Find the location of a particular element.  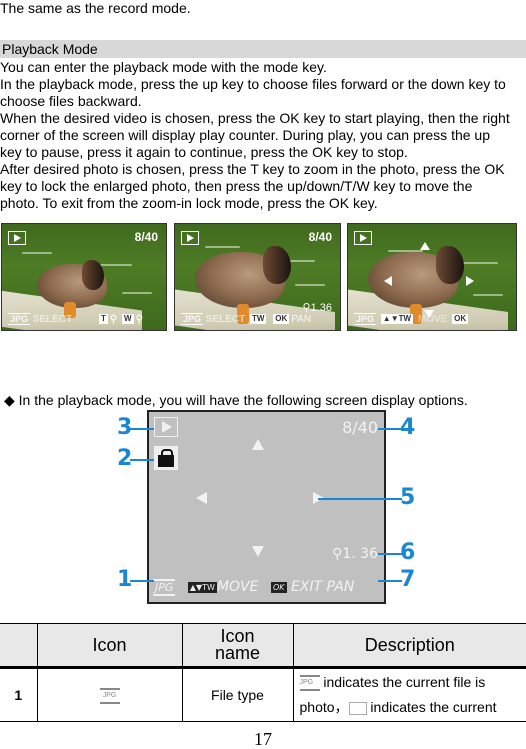

col-header-icon-name: Icon name is located at coordinates (237, 646).